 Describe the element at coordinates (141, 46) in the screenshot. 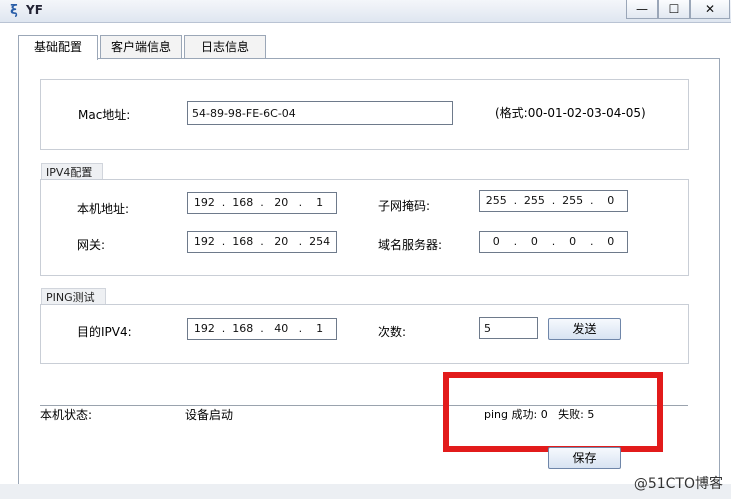

I see `tab-client-info: 客户端信息` at that location.